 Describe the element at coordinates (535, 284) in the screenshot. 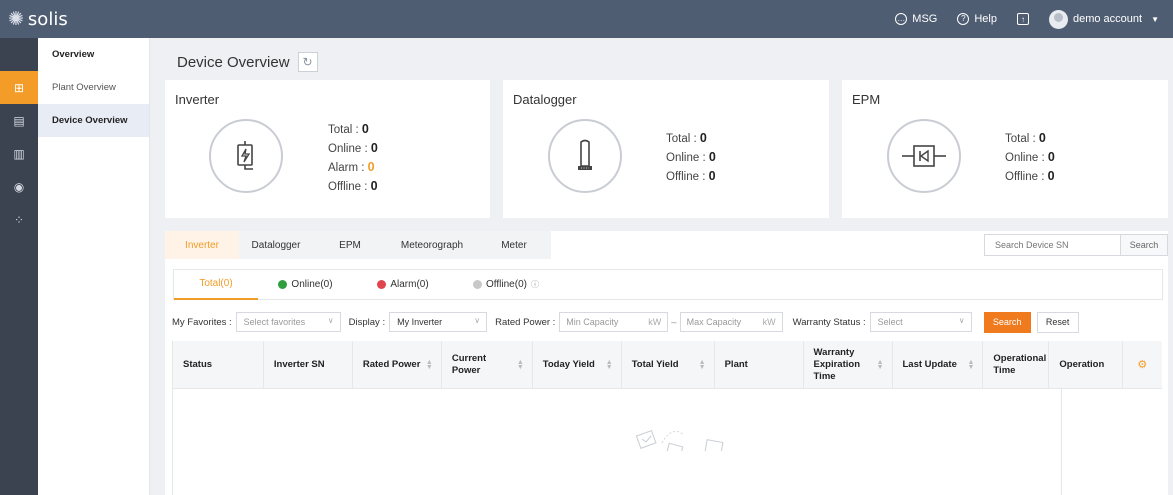

I see `info-icon: ⓘ` at that location.